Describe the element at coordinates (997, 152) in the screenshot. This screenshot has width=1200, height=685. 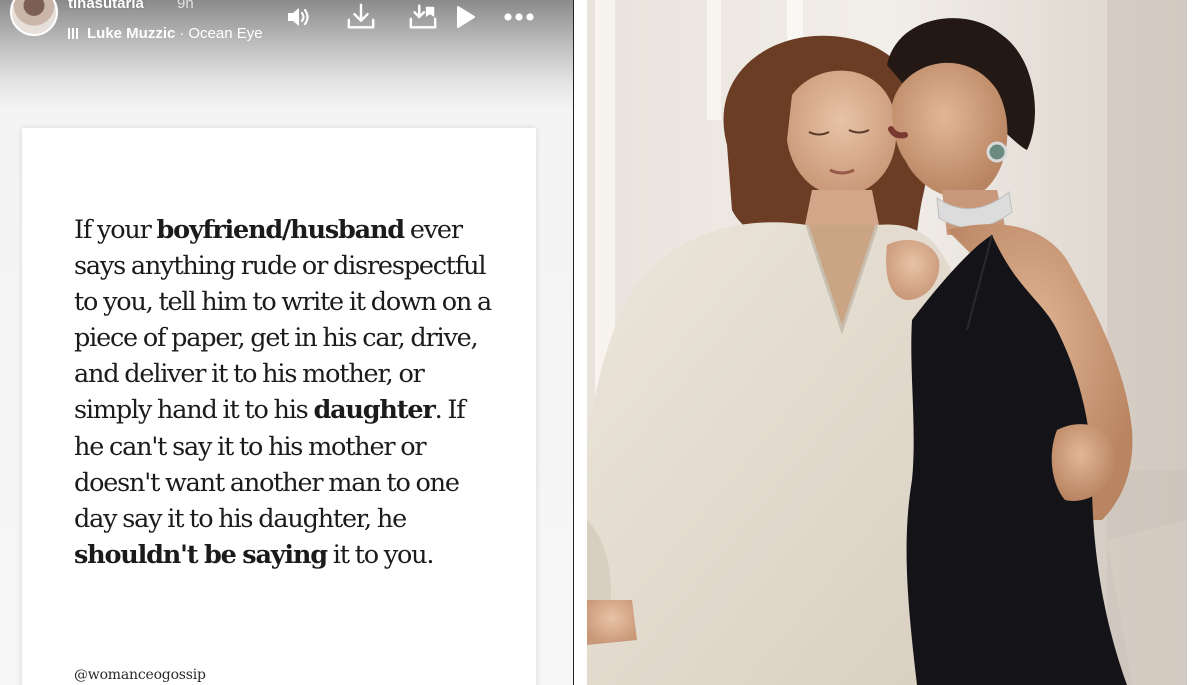
I see `daughter-earring` at that location.